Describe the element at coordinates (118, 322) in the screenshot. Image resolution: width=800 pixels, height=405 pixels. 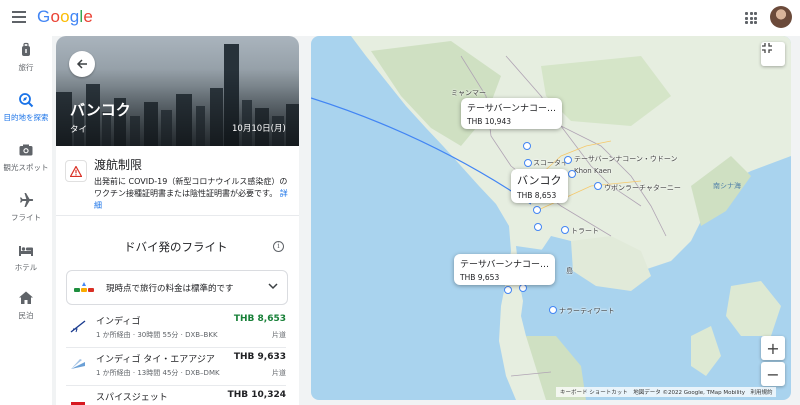
I see `airline-name: インディゴ` at that location.